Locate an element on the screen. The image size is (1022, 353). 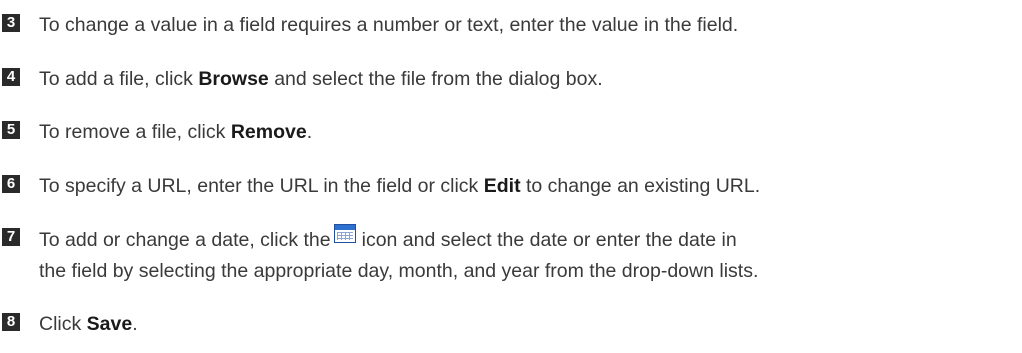
step-text-part: and select the file from the dialog box. is located at coordinates (435, 79).